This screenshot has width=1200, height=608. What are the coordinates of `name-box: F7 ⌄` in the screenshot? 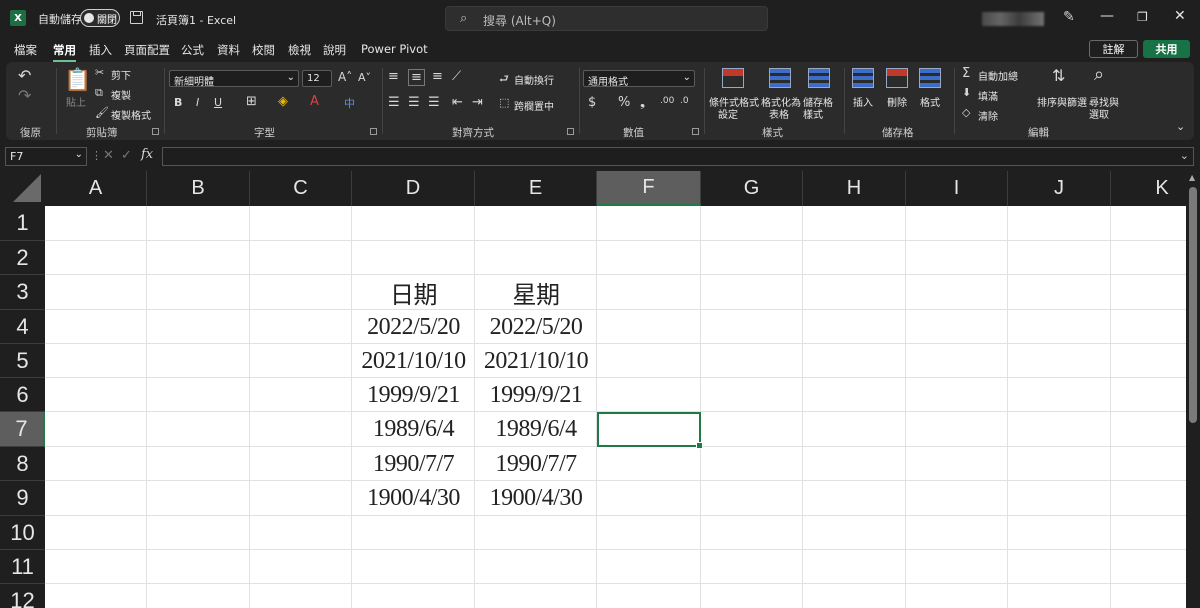 It's located at (46, 156).